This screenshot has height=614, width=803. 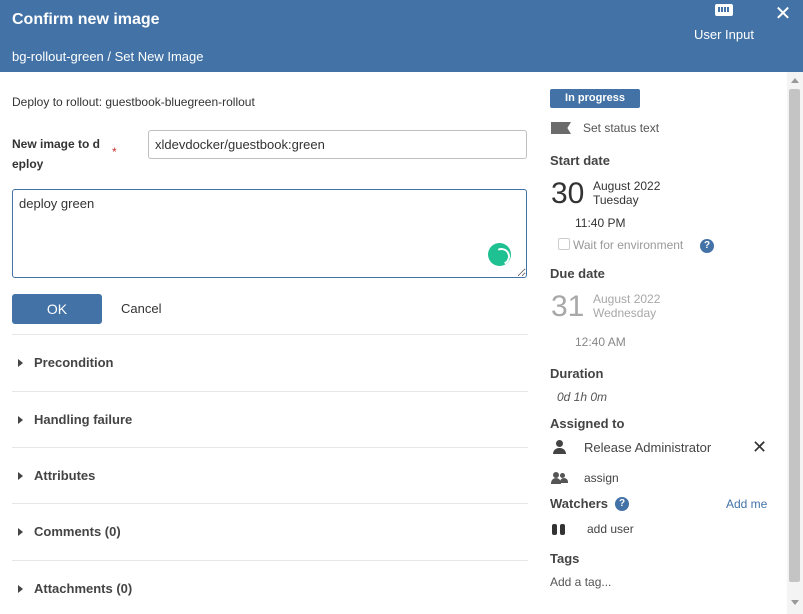 I want to click on scroll-up-icon, so click(x=795, y=80).